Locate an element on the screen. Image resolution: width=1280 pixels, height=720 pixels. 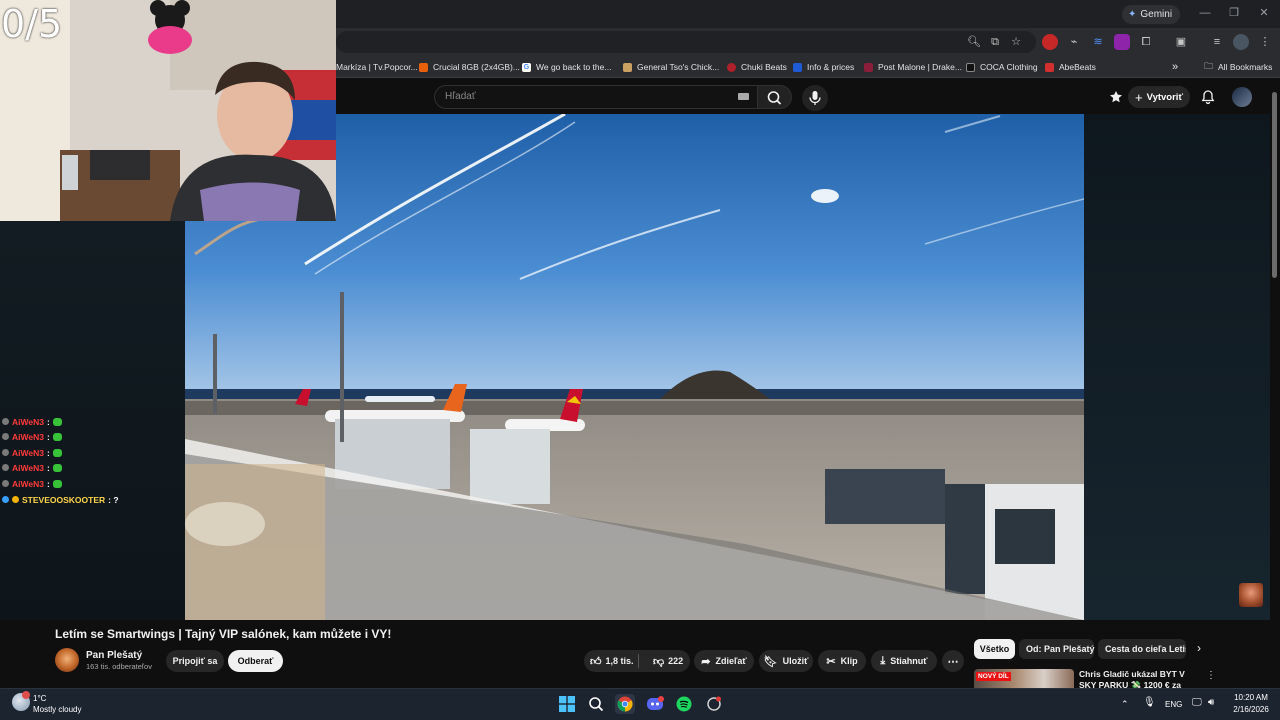
like-button: 👍︎ 1,8 tis. is located at coordinates (615, 661).